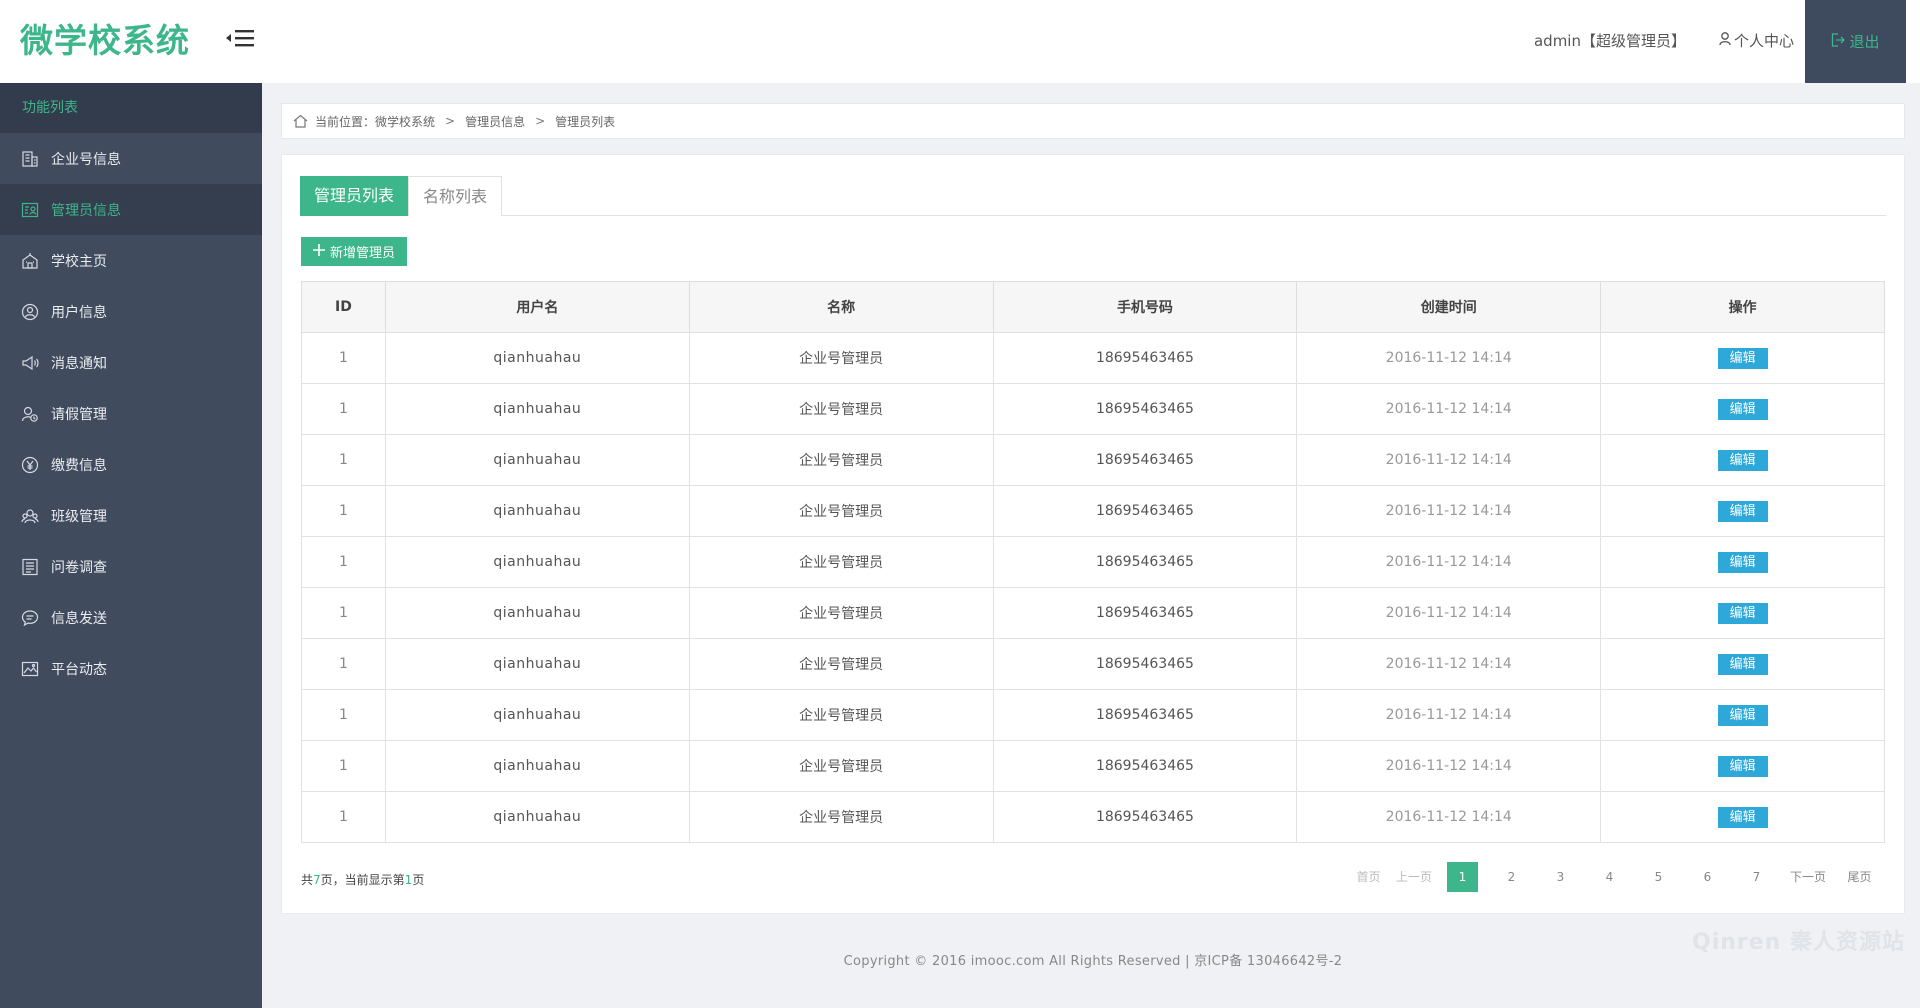 The width and height of the screenshot is (1920, 1008). What do you see at coordinates (131, 260) in the screenshot?
I see `sidebar-item-school-home: 学校主页` at bounding box center [131, 260].